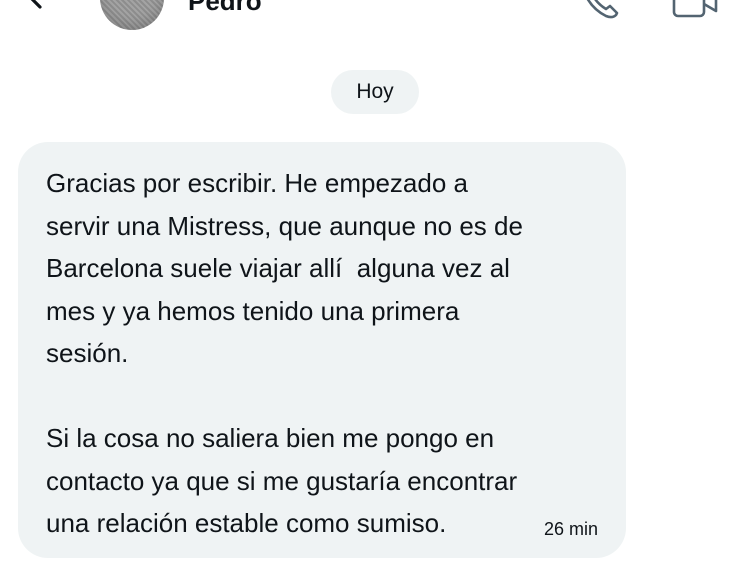 The image size is (750, 570). What do you see at coordinates (36, 4) in the screenshot?
I see `arrow-left-icon` at bounding box center [36, 4].